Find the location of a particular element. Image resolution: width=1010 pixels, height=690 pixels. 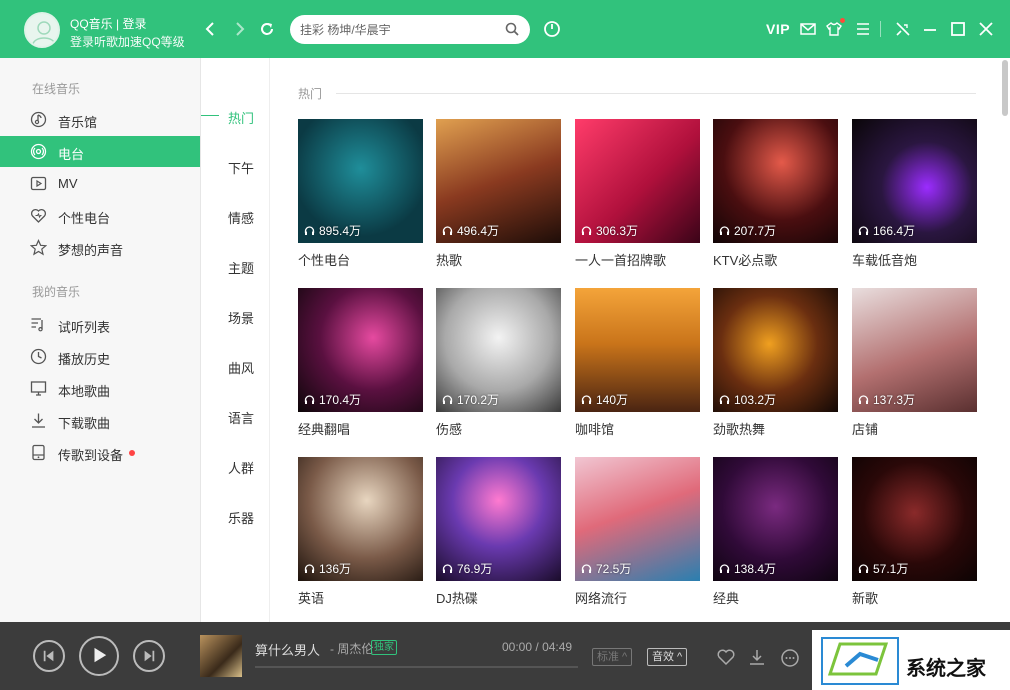

radio-card-title: 一人一首招牌歌 is located at coordinates (620, 259).